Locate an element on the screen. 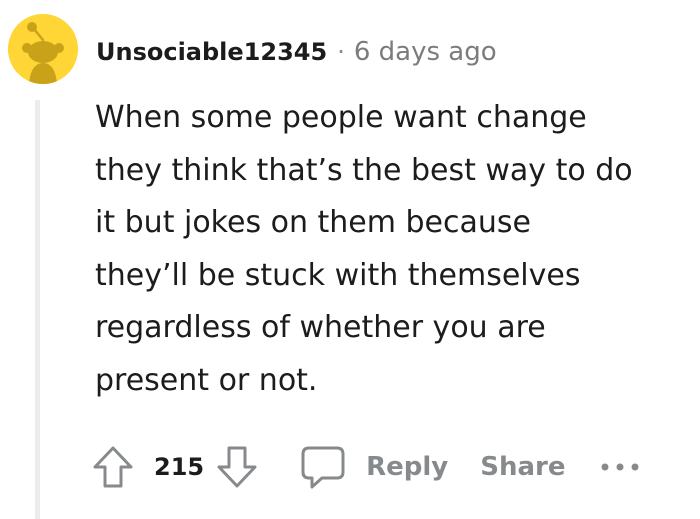  comment-line: it but jokes on them because is located at coordinates (313, 222).